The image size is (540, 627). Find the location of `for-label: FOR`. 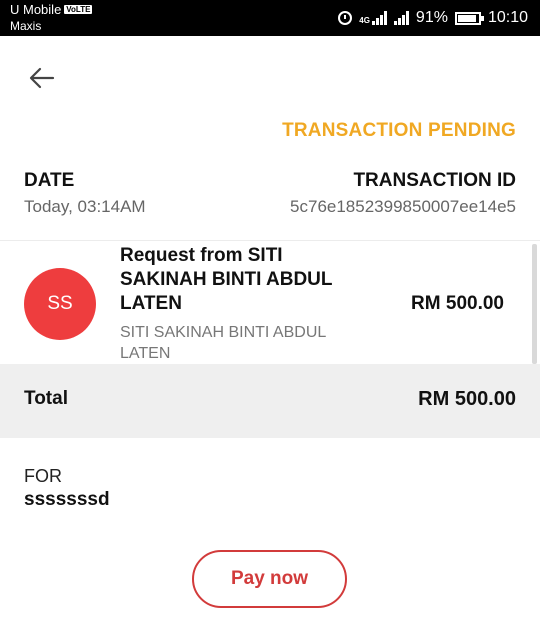

for-label: FOR is located at coordinates (43, 476).